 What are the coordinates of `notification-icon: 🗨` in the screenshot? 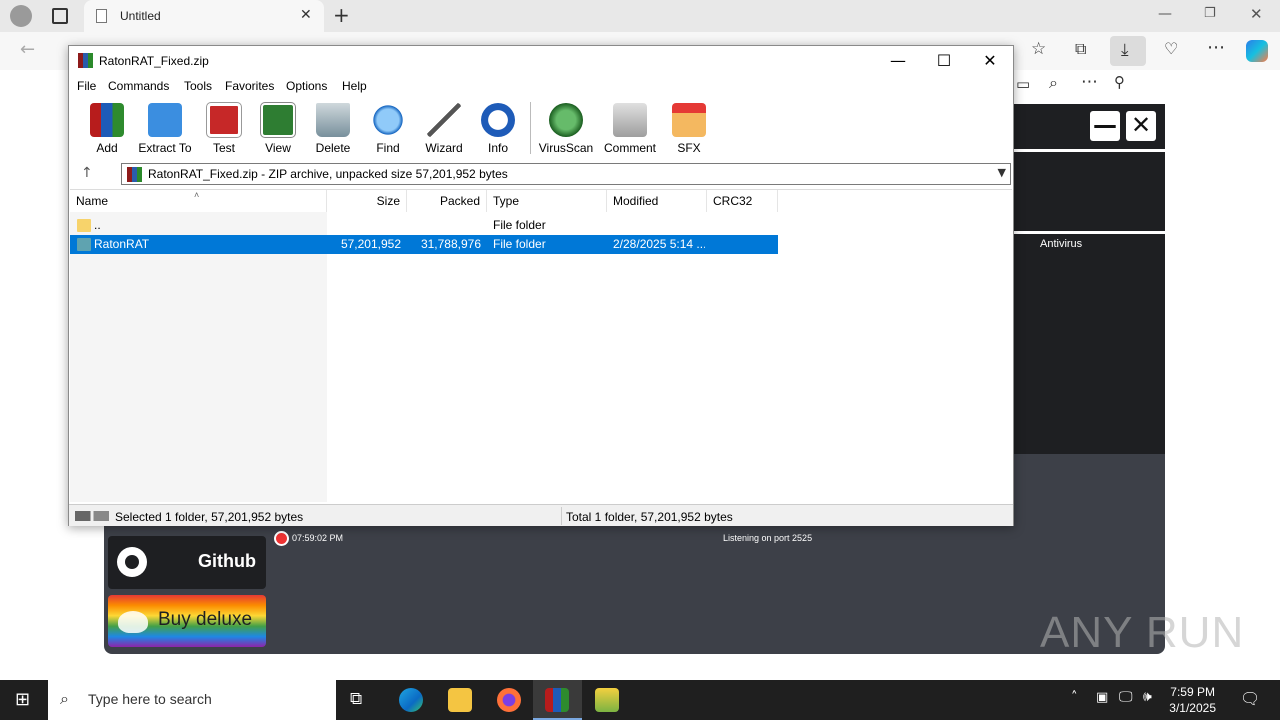 It's located at (1250, 698).